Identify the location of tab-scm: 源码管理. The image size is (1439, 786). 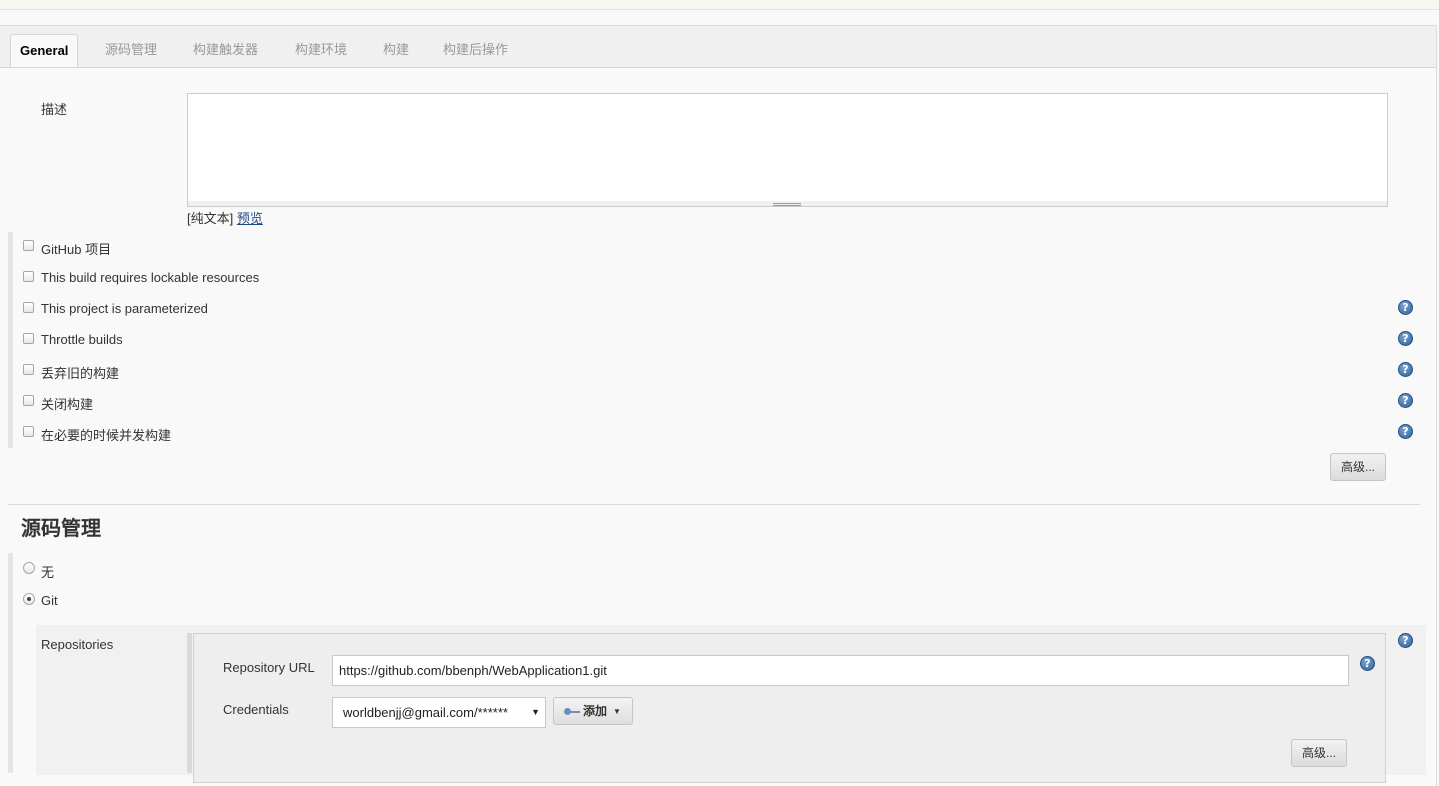
(131, 50).